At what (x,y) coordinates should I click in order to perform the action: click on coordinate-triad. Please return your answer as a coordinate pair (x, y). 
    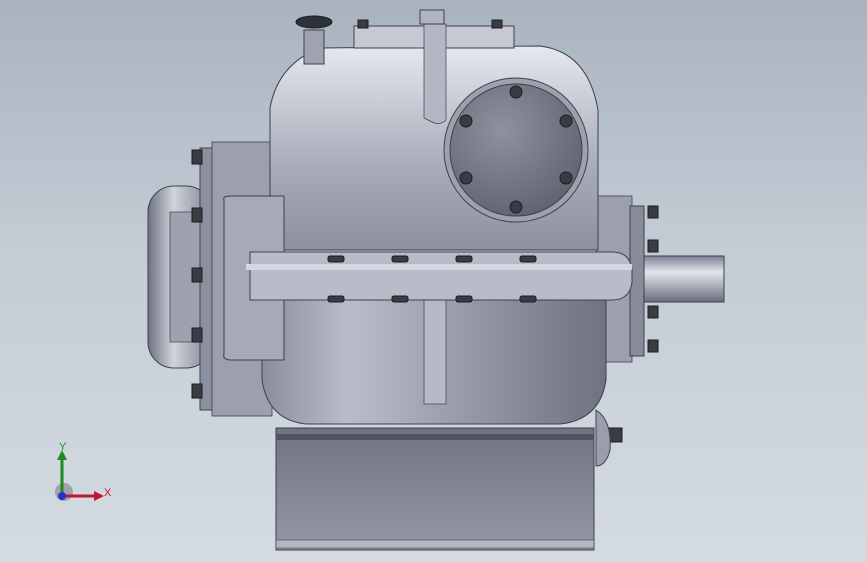
    Looking at the image, I should click on (80, 475).